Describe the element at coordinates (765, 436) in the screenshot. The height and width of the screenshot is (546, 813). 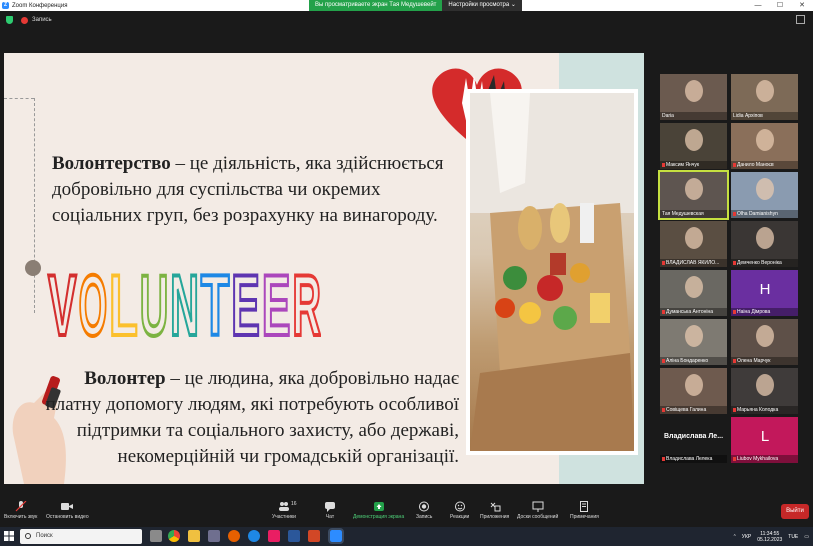
I see `participant-initial: L` at that location.